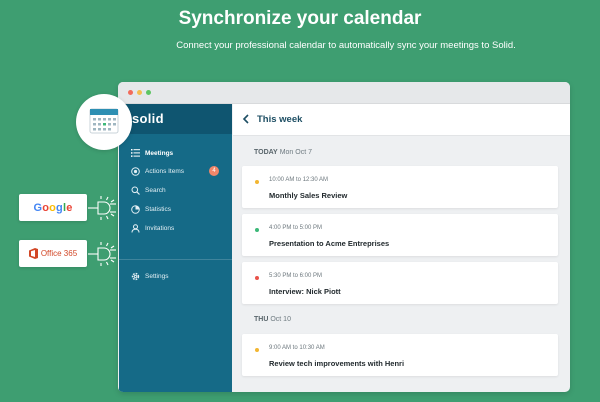 The image size is (600, 402). Describe the element at coordinates (337, 363) in the screenshot. I see `event-title: Review tech improvements with Henri` at that location.